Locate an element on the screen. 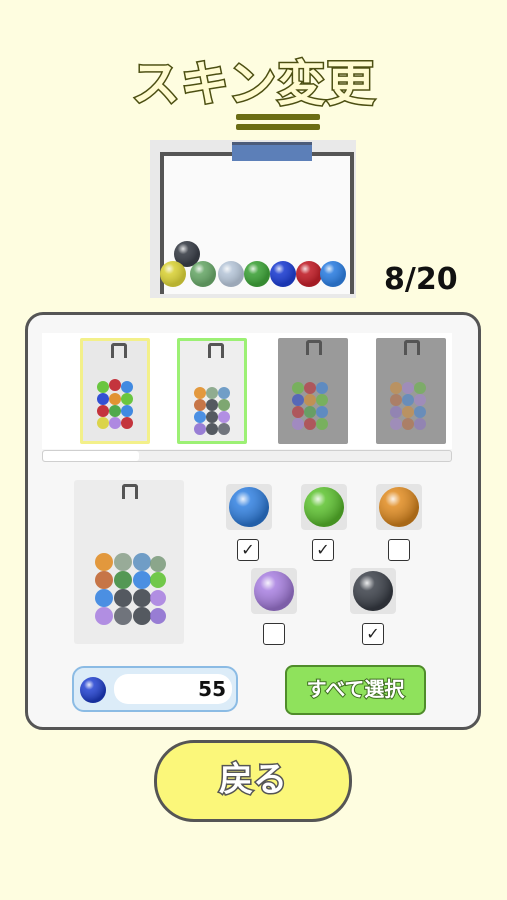 Image resolution: width=507 pixels, height=900 pixels. page-title: スキン変更 is located at coordinates (253, 84).